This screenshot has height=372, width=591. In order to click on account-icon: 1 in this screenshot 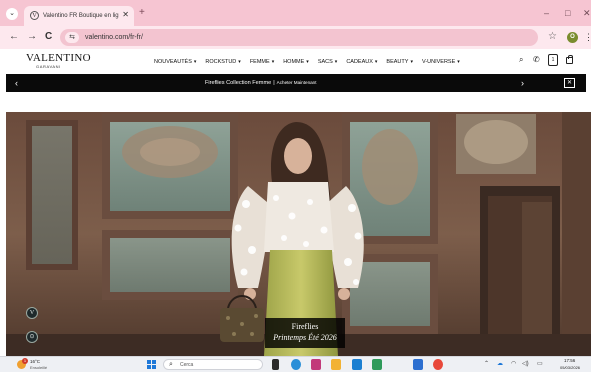, I will do `click(553, 60)`.